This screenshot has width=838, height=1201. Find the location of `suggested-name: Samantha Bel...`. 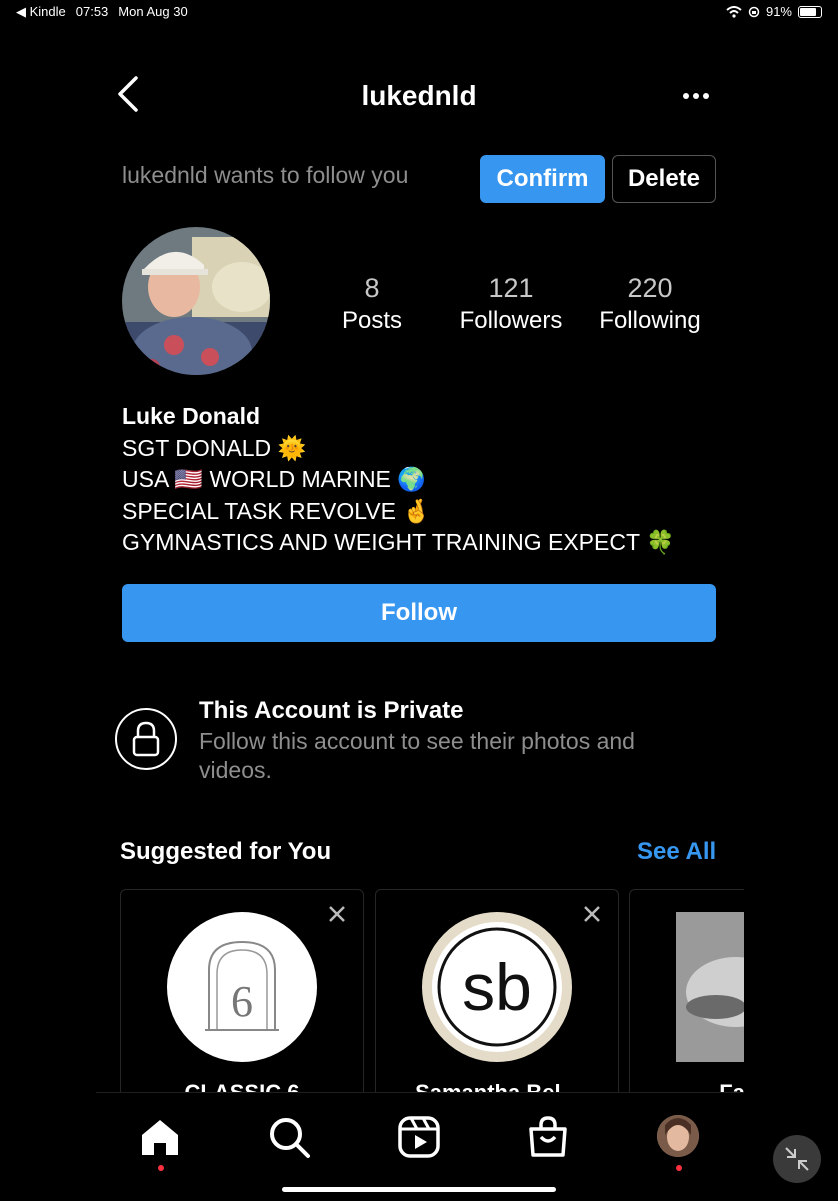

suggested-name: Samantha Bel... is located at coordinates (497, 1086).